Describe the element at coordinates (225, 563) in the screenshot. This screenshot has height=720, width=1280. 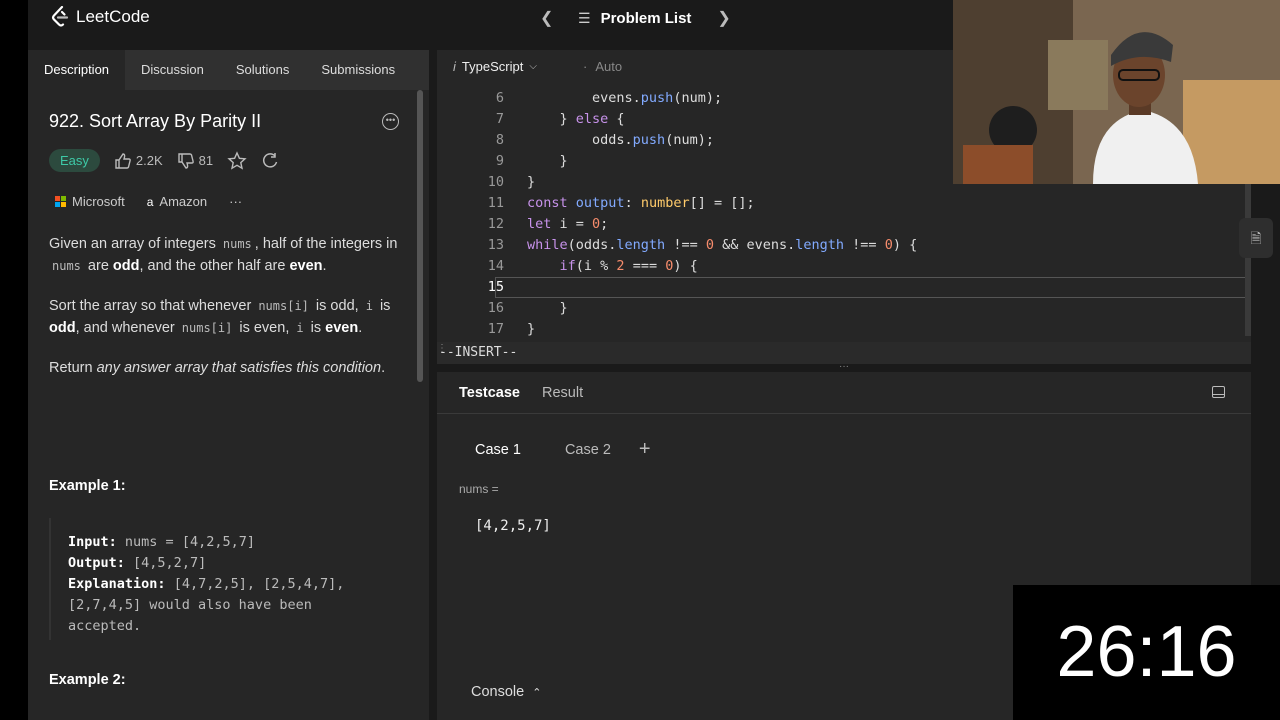
I see `example-output-line: Output: [4,5,2,7]` at that location.